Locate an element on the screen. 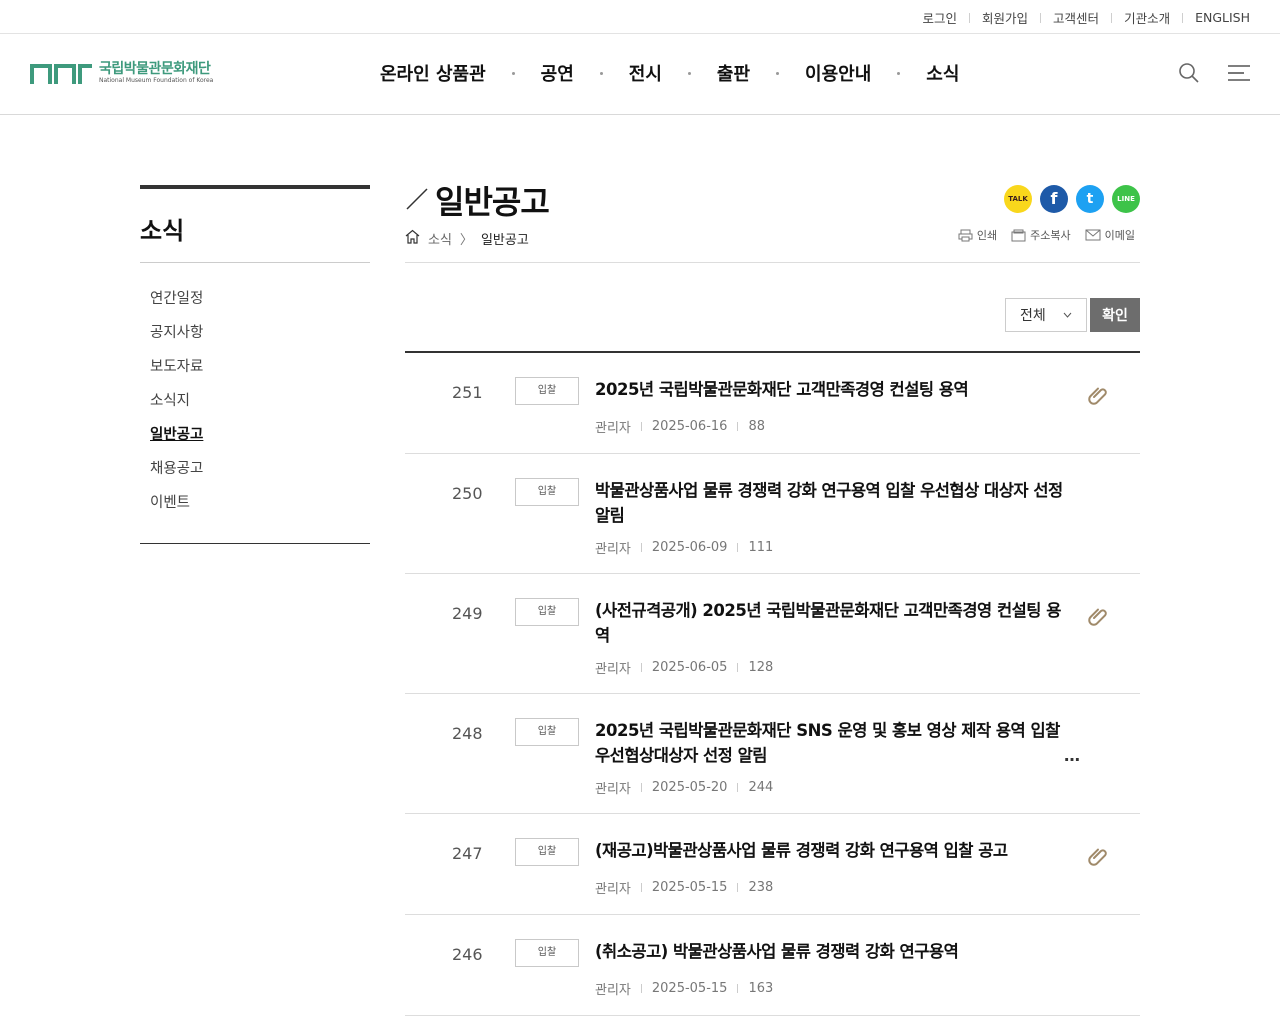 The width and height of the screenshot is (1280, 1024). post-title-link: (재공고)박물관상품사업 물류 경쟁력 강화 연구용역 입찰 공고 is located at coordinates (830, 850).